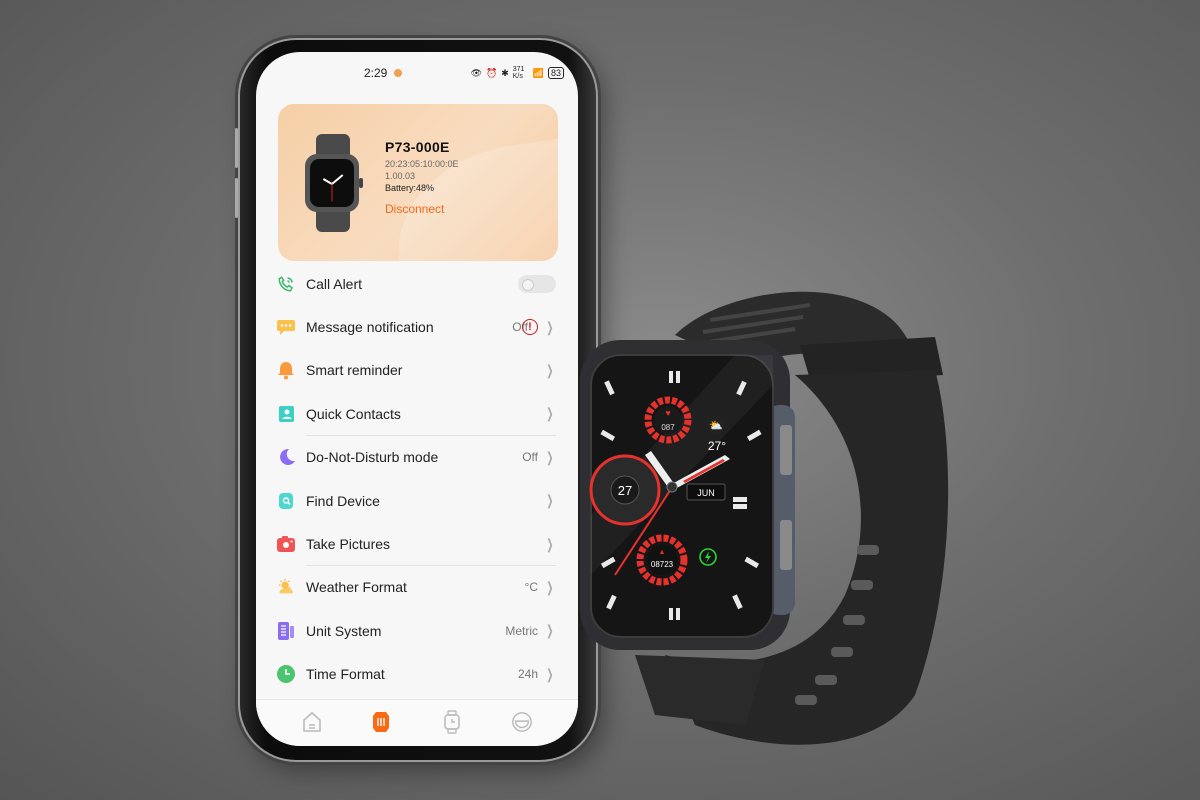 The width and height of the screenshot is (1200, 800). I want to click on message-icon, so click(286, 327).